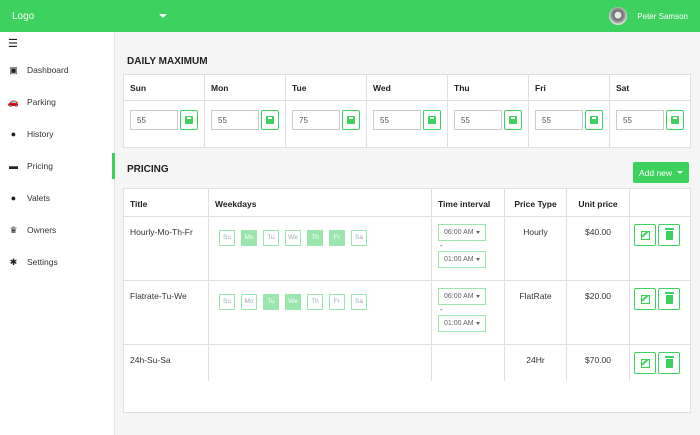  I want to click on sidebar-item-label: Settings, so click(42, 262).